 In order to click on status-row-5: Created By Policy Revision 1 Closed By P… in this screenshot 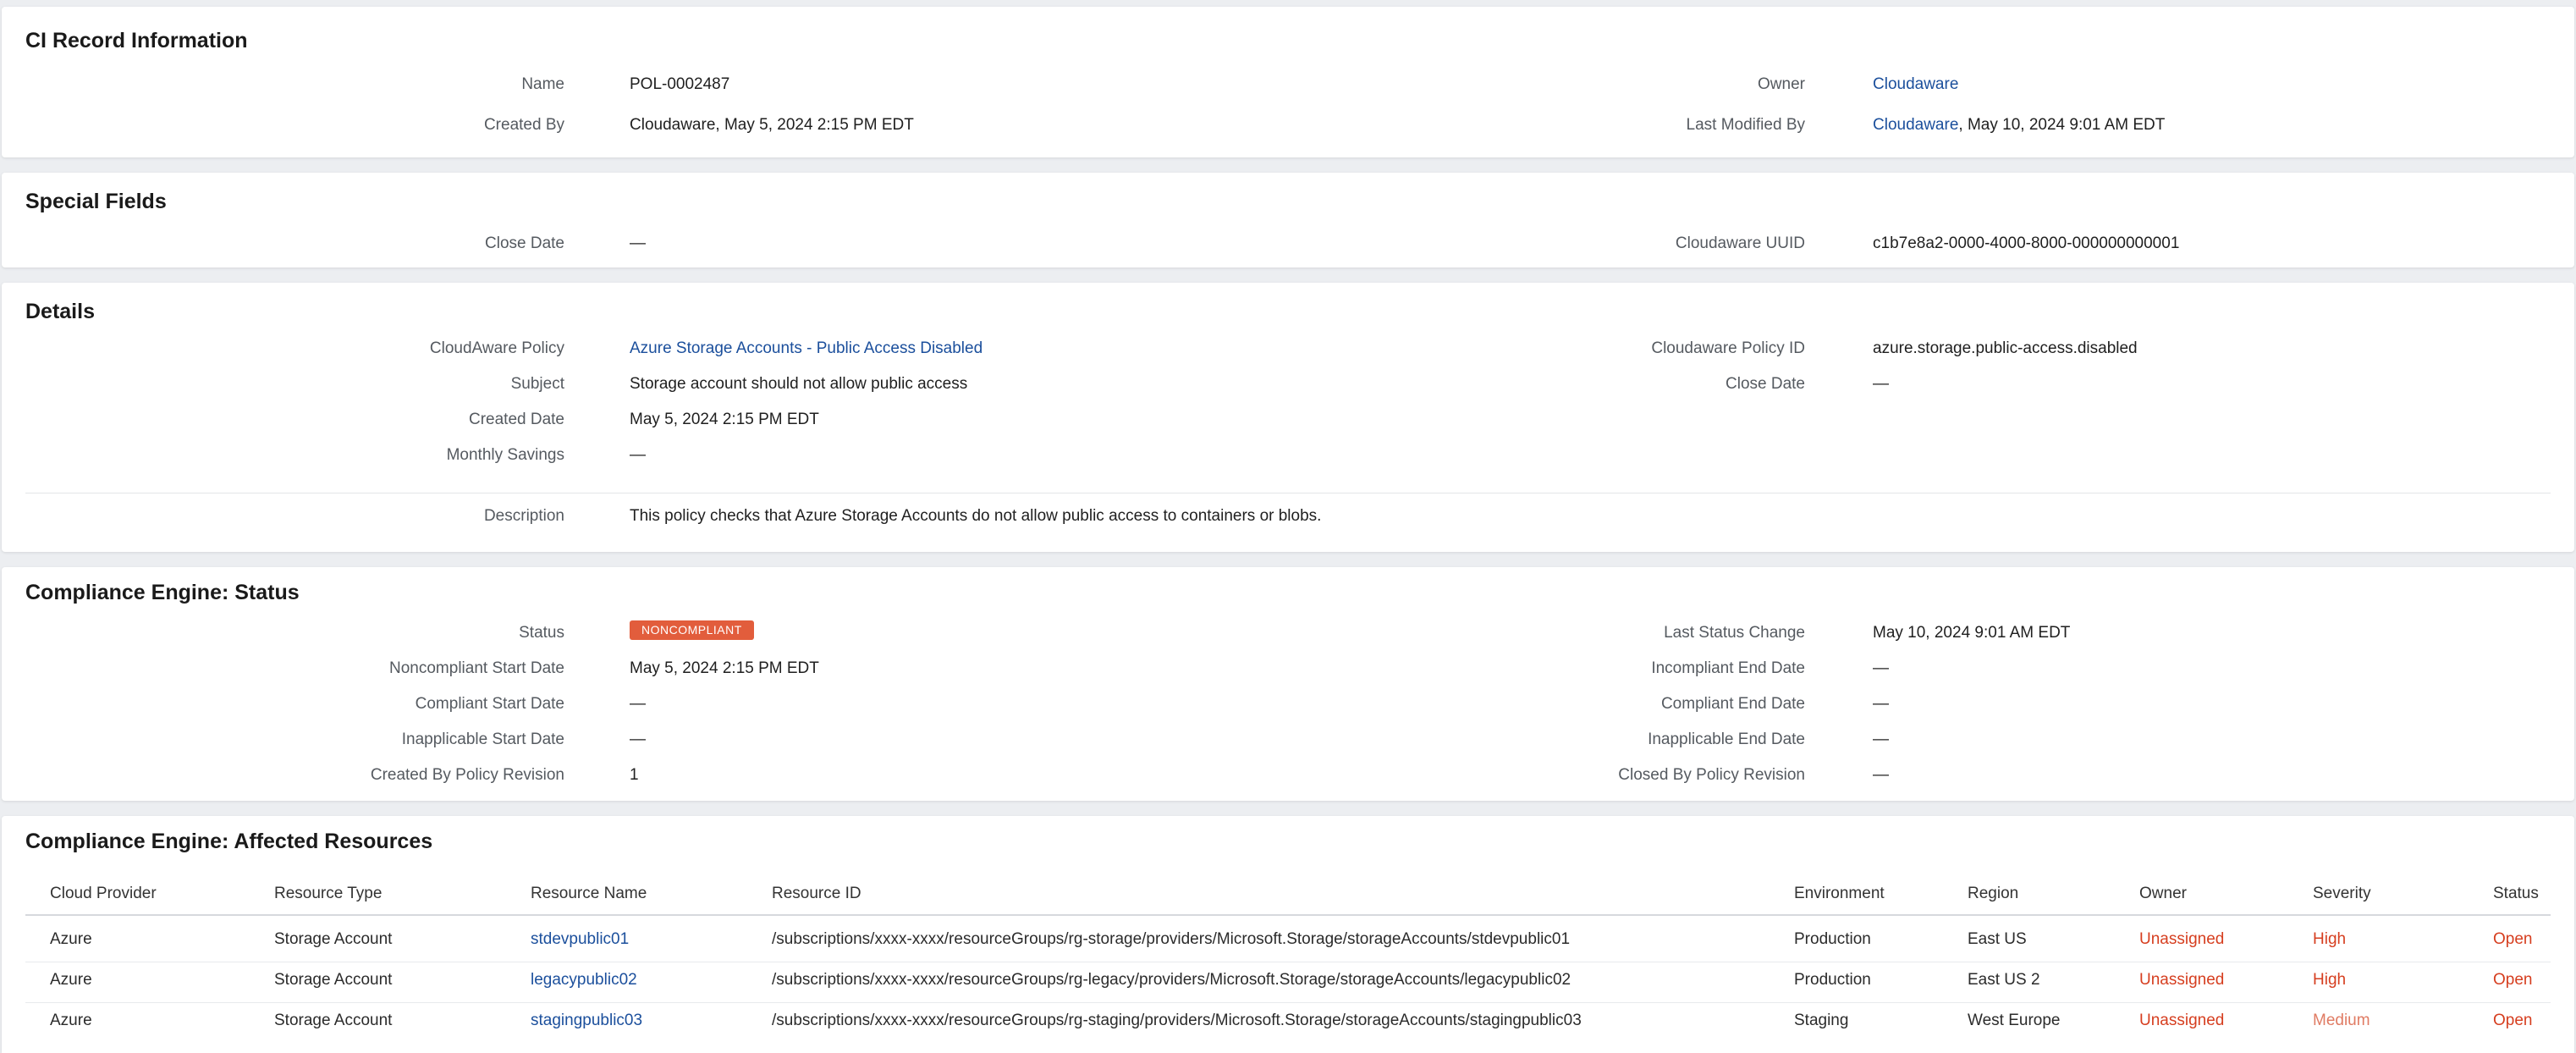, I will do `click(1288, 776)`.